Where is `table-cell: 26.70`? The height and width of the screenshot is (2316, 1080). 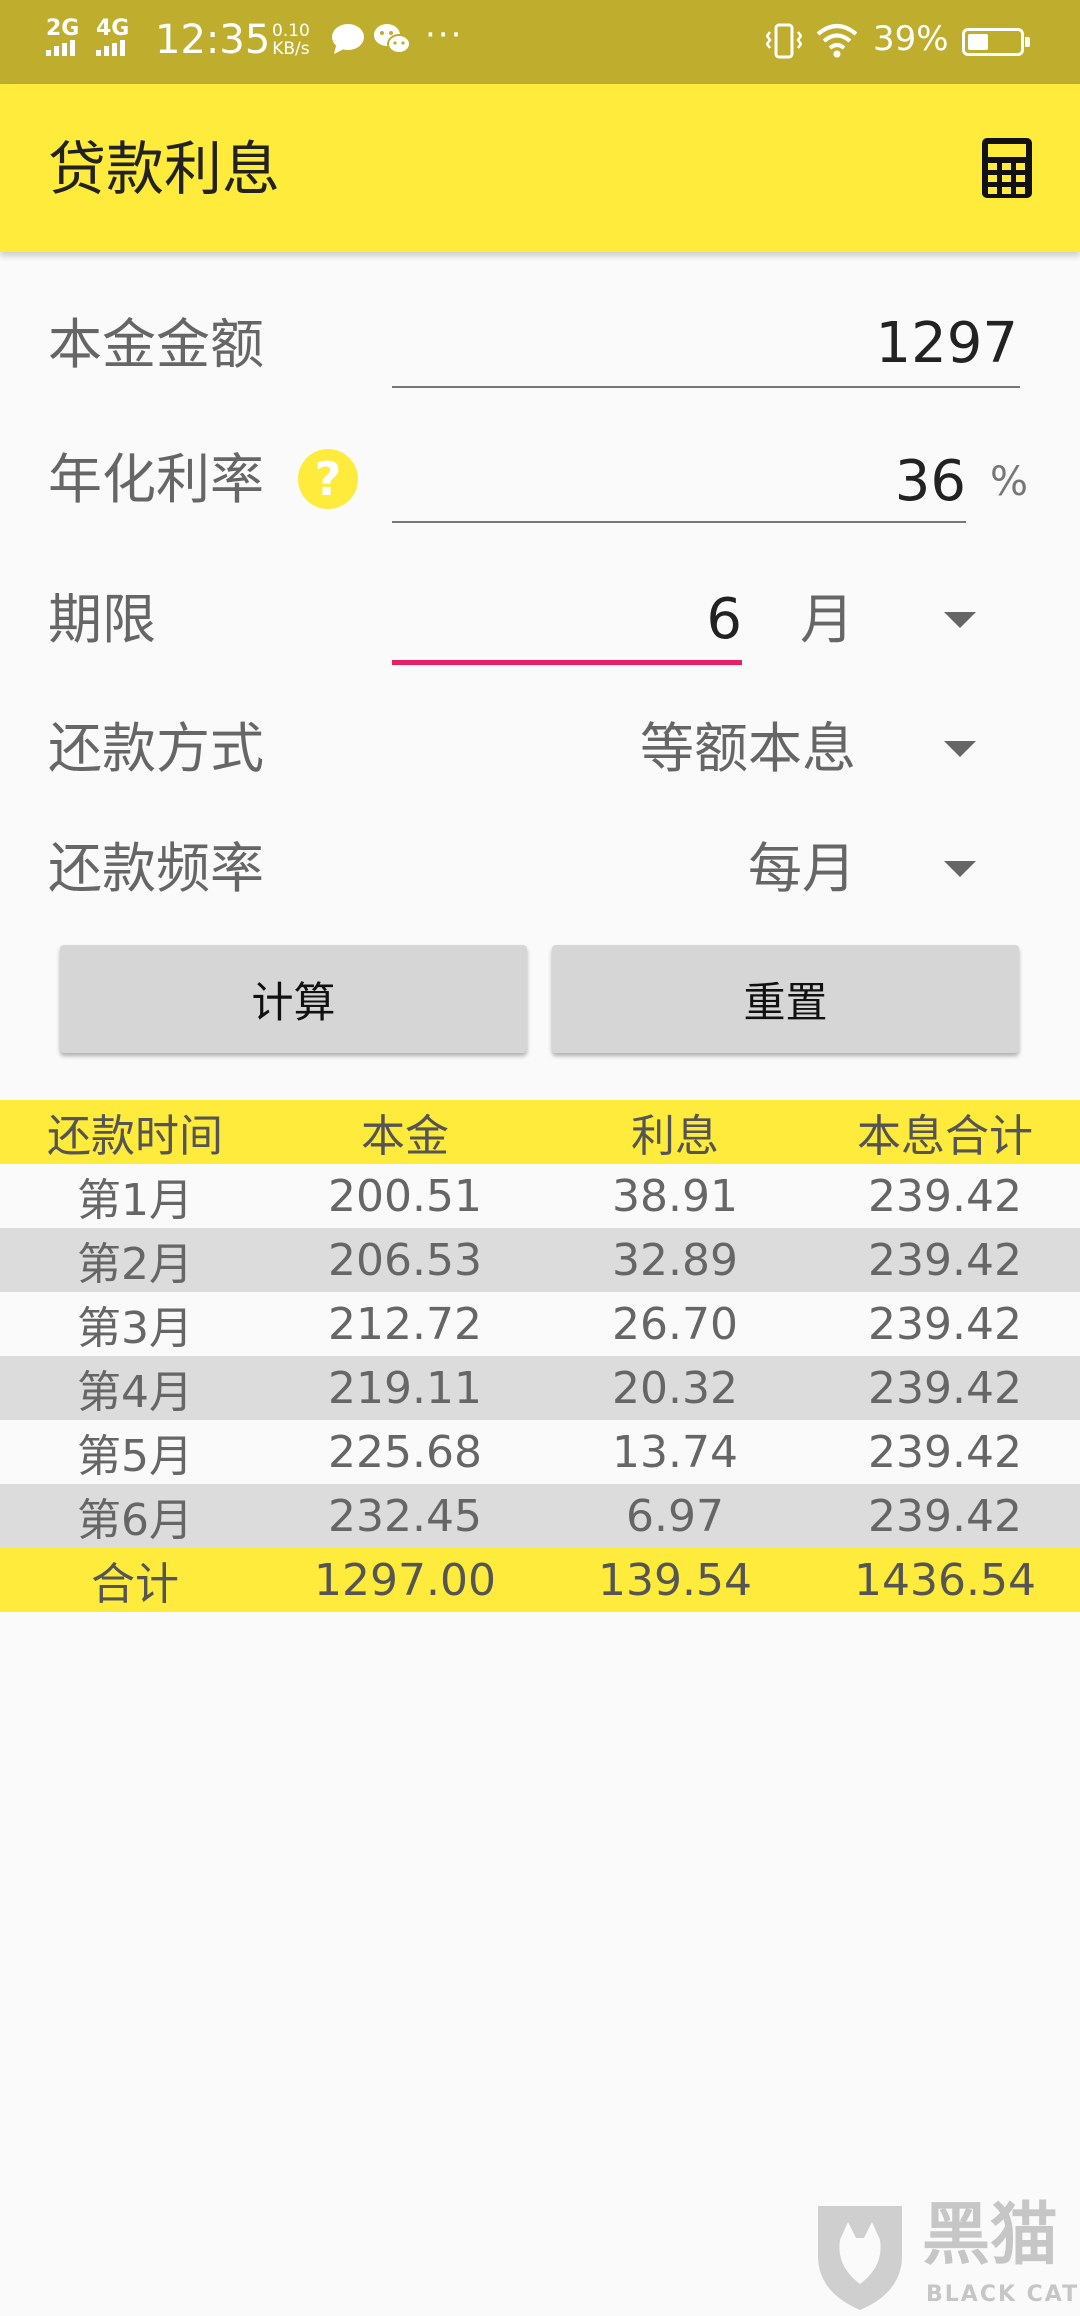 table-cell: 26.70 is located at coordinates (675, 1324).